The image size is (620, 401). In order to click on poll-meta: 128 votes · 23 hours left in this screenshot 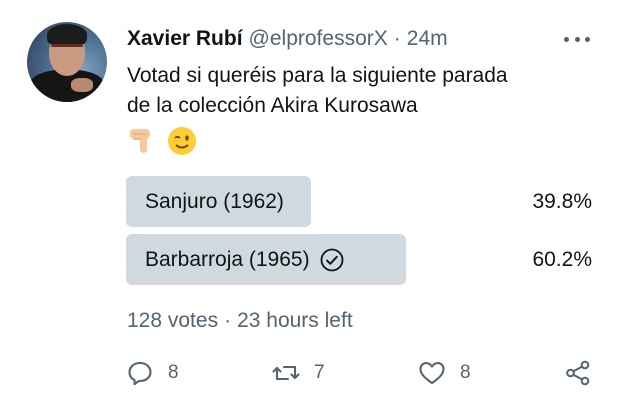, I will do `click(240, 321)`.